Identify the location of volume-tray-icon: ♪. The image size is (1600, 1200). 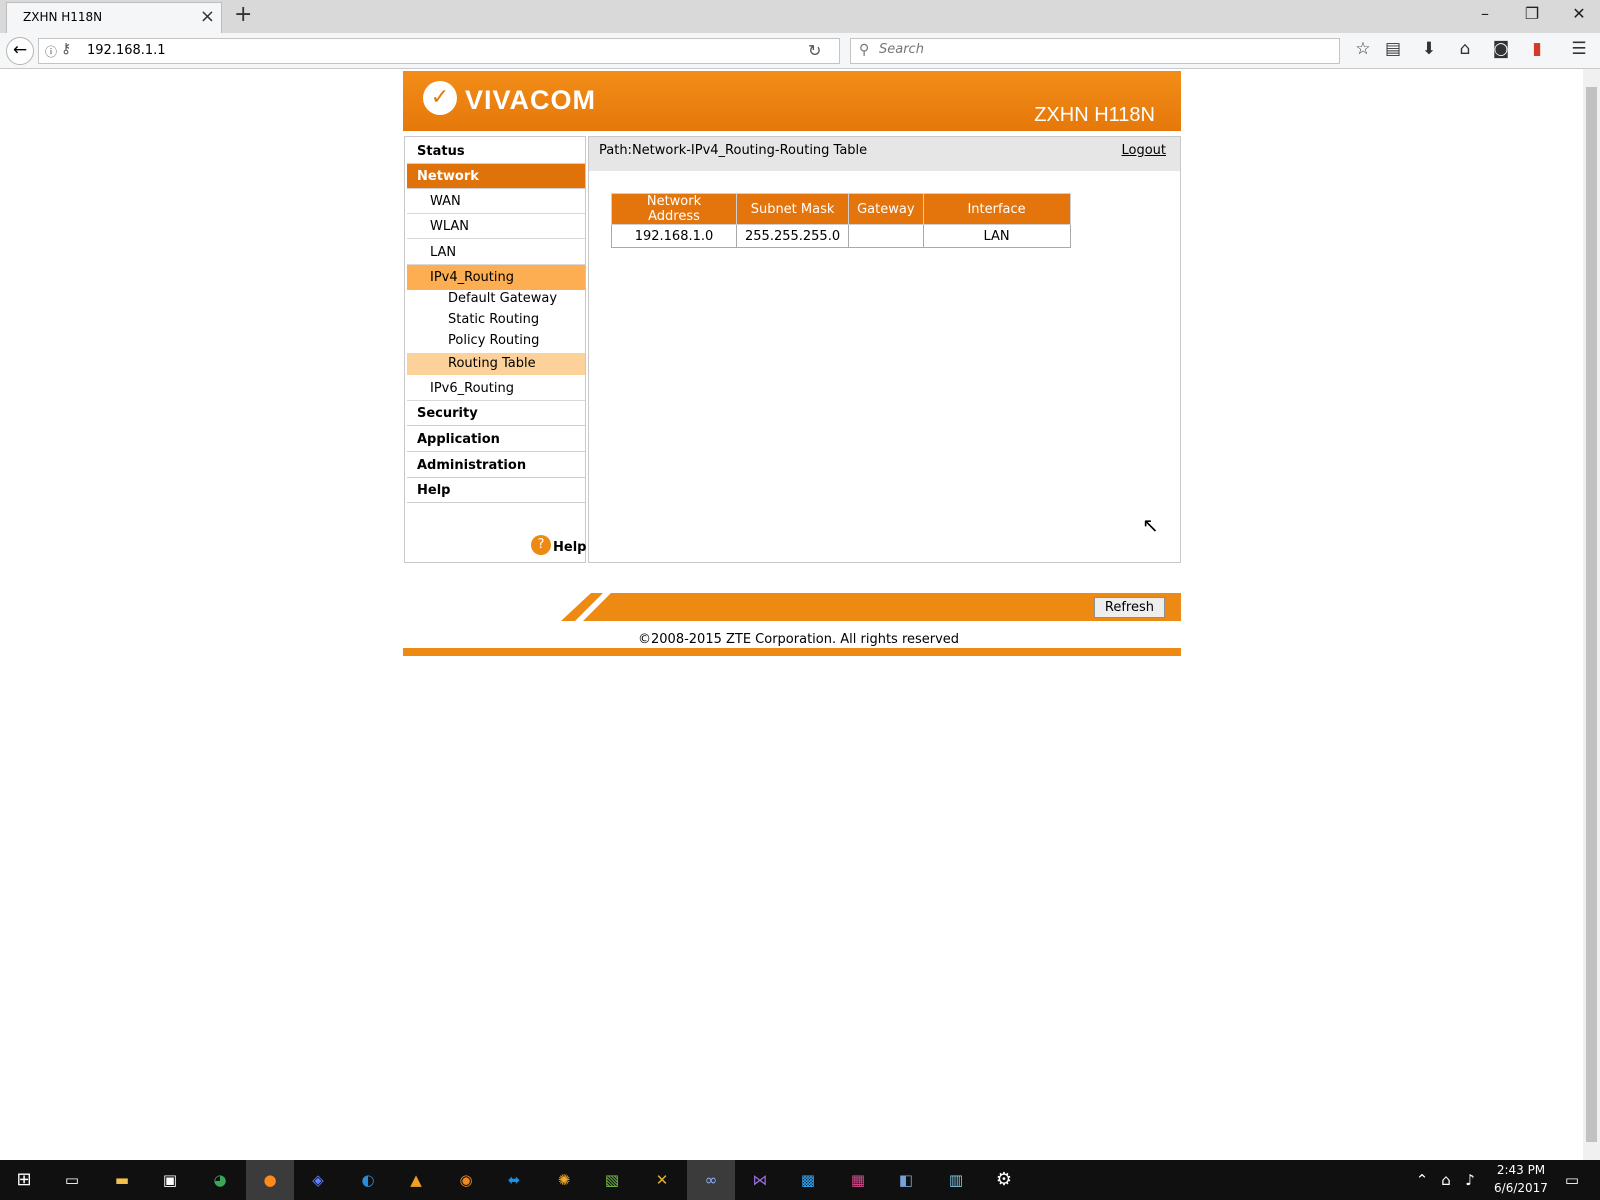
(1470, 1180).